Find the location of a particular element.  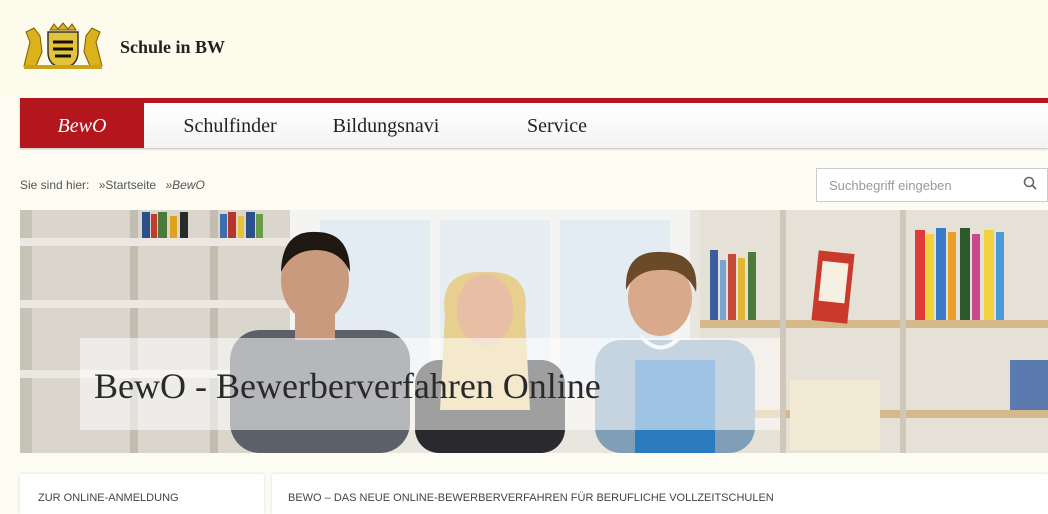

hero-title: BewO - Bewerberverfahren Online is located at coordinates (347, 386).